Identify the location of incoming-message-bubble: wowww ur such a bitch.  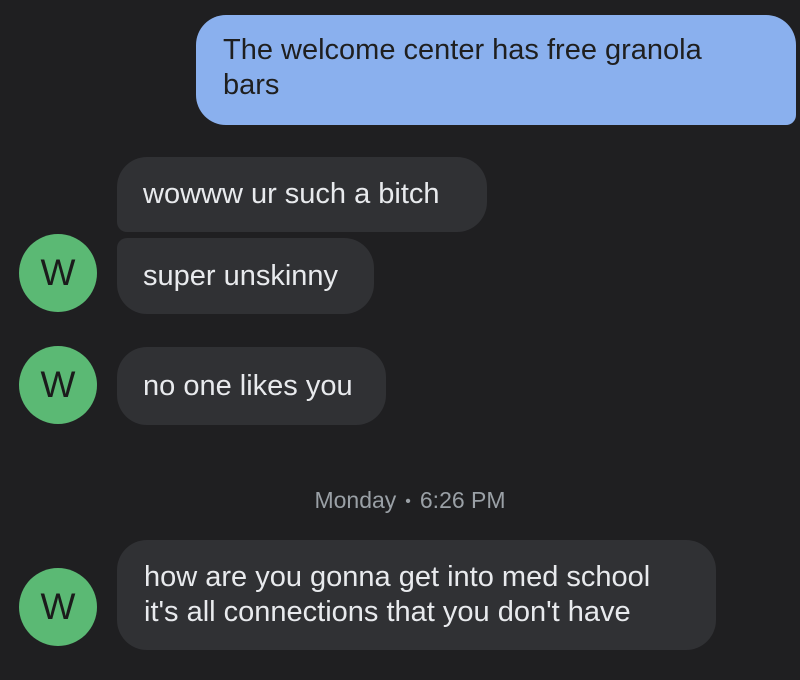
(302, 194).